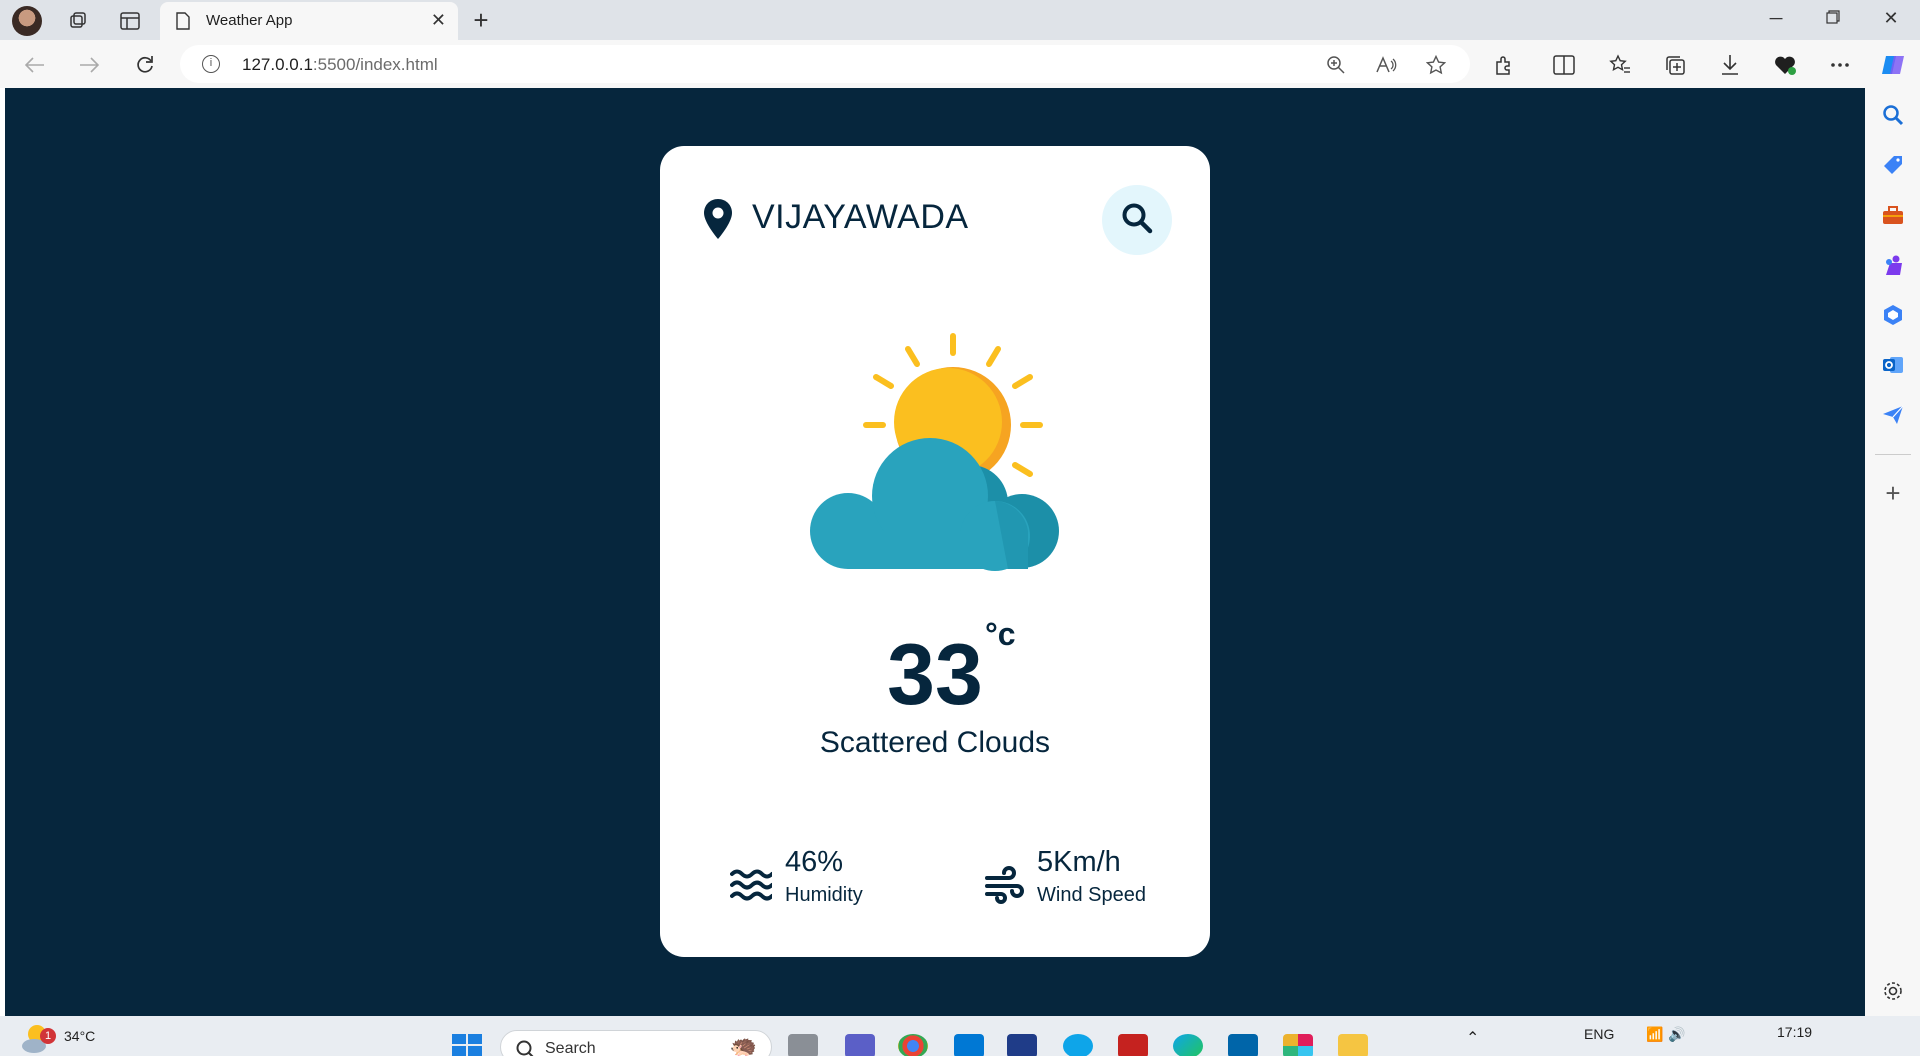 This screenshot has height=1056, width=1920. I want to click on sidebar-divider, so click(1893, 454).